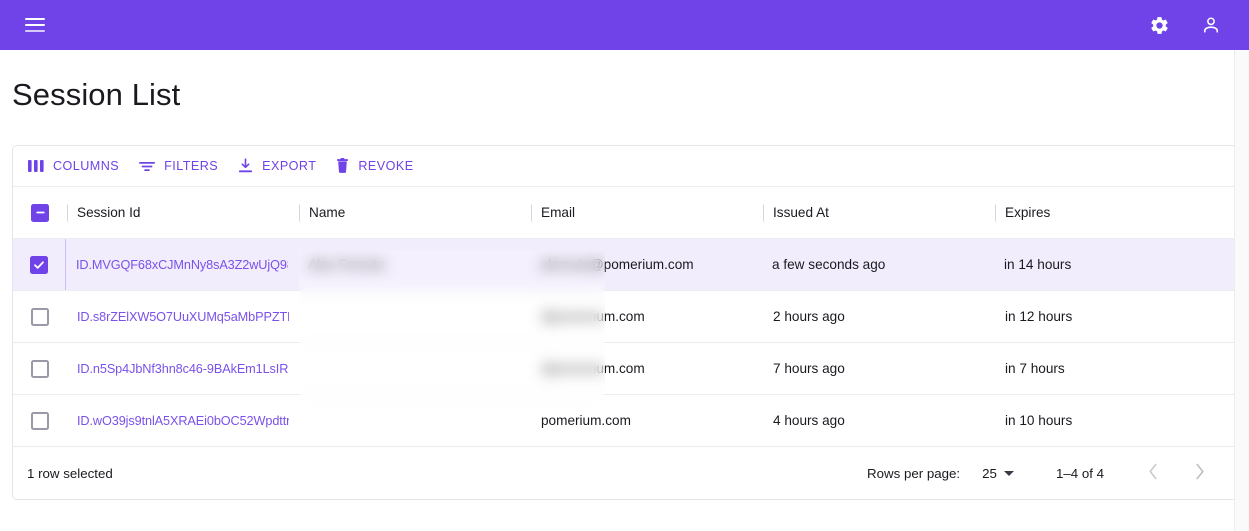 This screenshot has height=531, width=1249. What do you see at coordinates (998, 473) in the screenshot?
I see `rows-per-page-select: 25` at bounding box center [998, 473].